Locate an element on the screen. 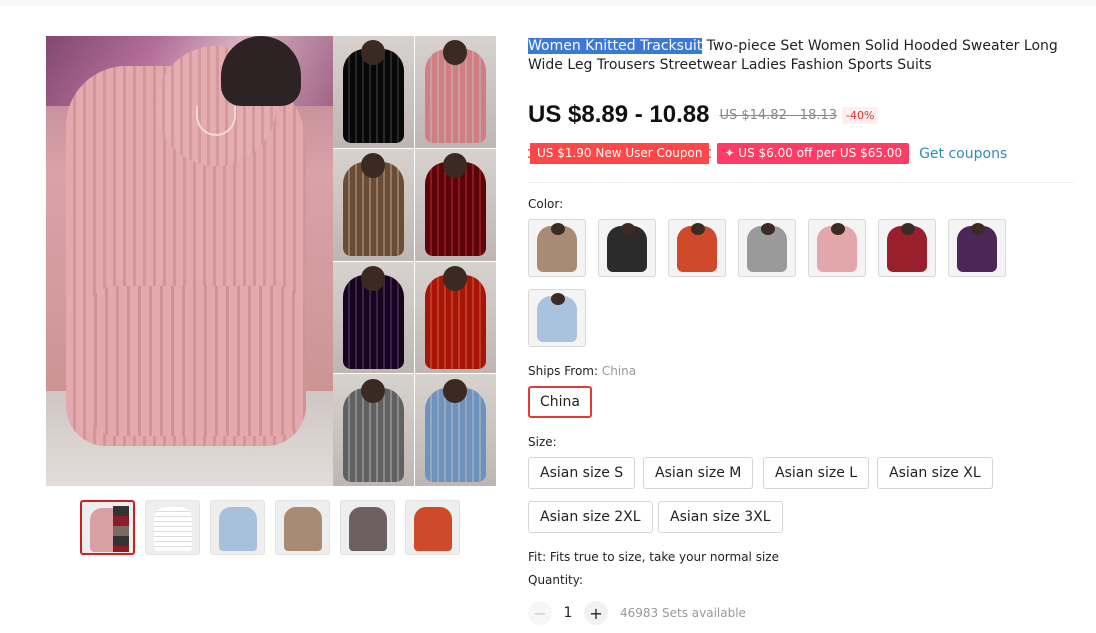 This screenshot has width=1096, height=633. color-swatch-black is located at coordinates (627, 248).